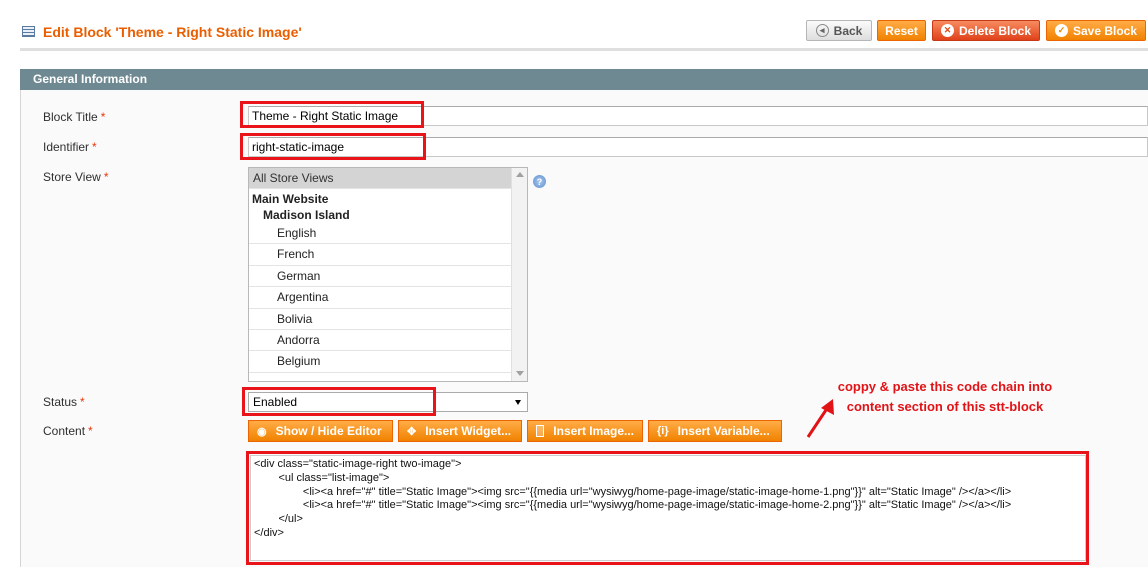 The image size is (1148, 567). Describe the element at coordinates (519, 274) in the screenshot. I see `store-view-scrollbar` at that location.